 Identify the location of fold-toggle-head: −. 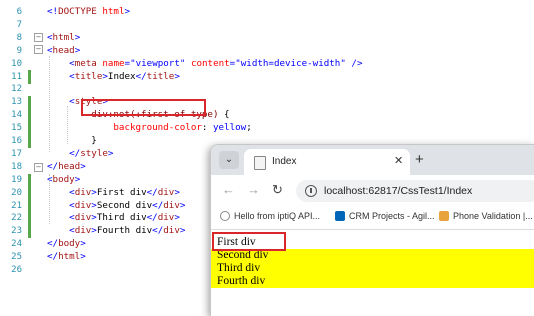
(38, 49).